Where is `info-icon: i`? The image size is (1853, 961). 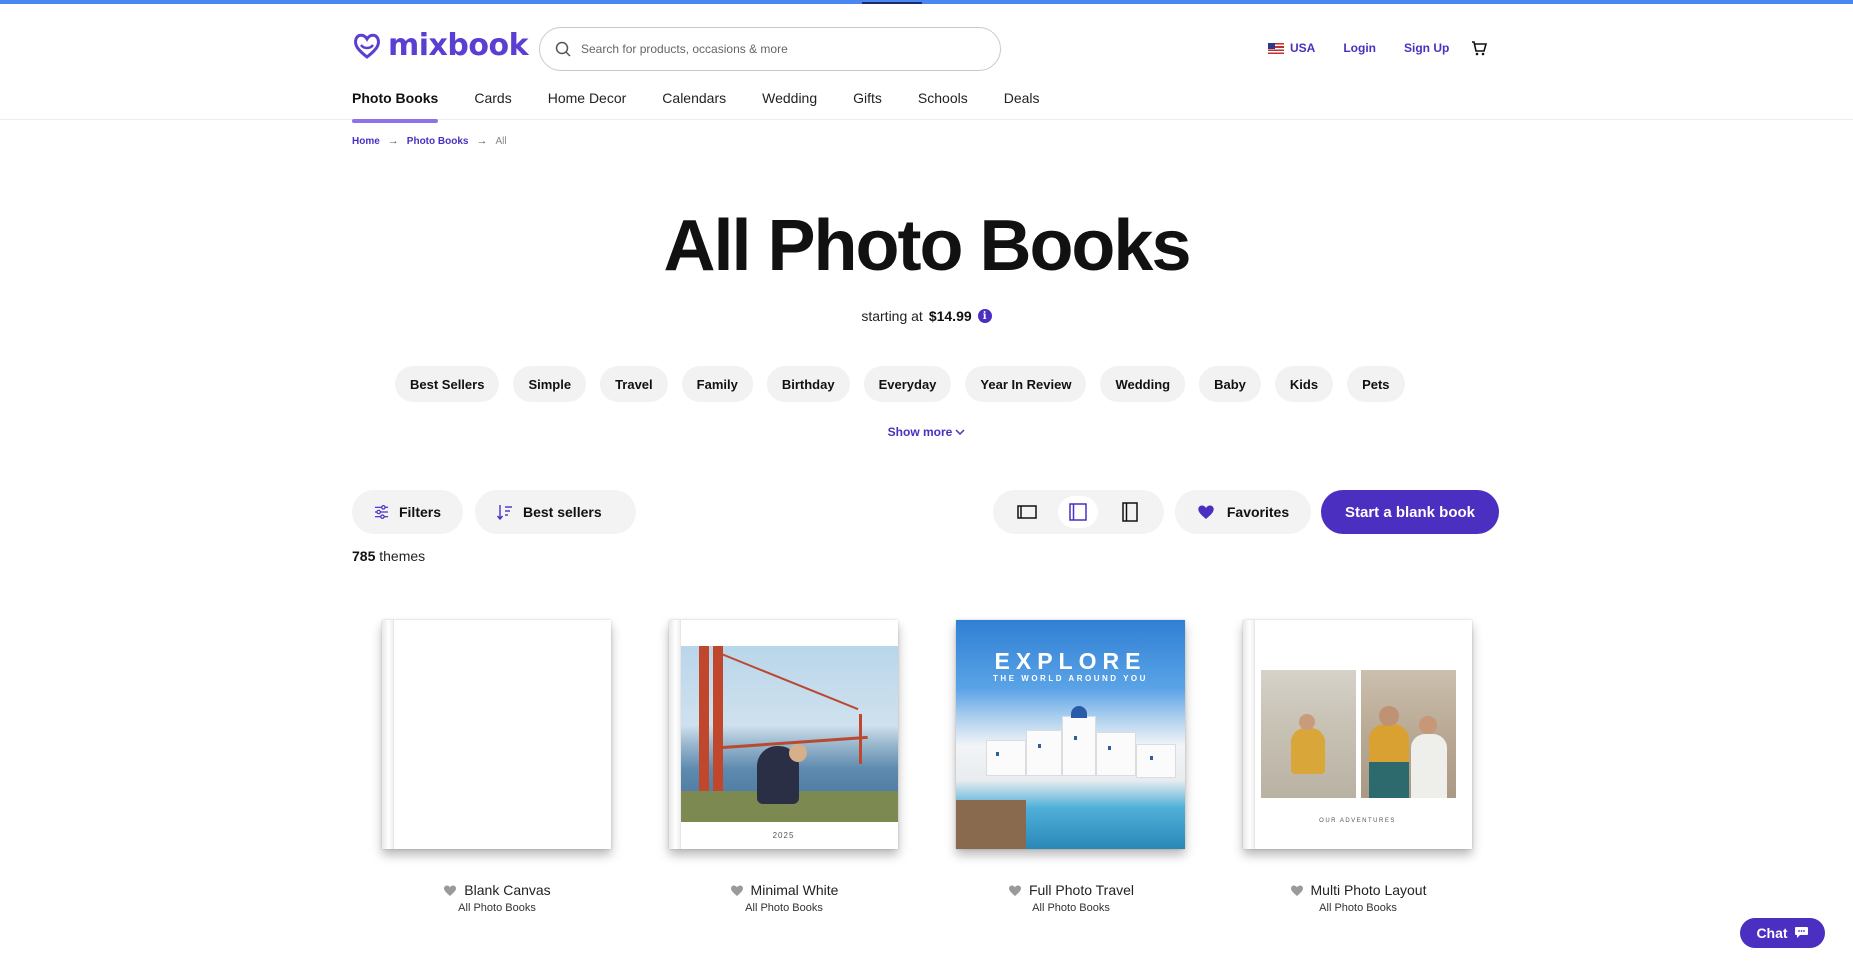
info-icon: i is located at coordinates (984, 316).